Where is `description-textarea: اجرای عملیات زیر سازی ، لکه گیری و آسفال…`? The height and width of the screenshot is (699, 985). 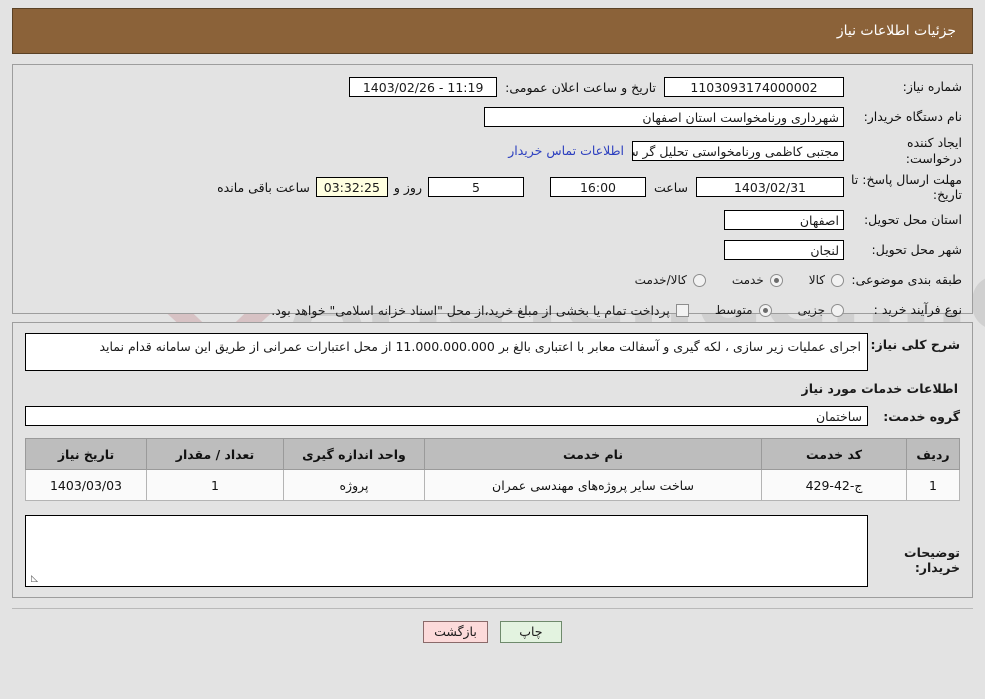
description-textarea: اجرای عملیات زیر سازی ، لکه گیری و آسفال… is located at coordinates (446, 352).